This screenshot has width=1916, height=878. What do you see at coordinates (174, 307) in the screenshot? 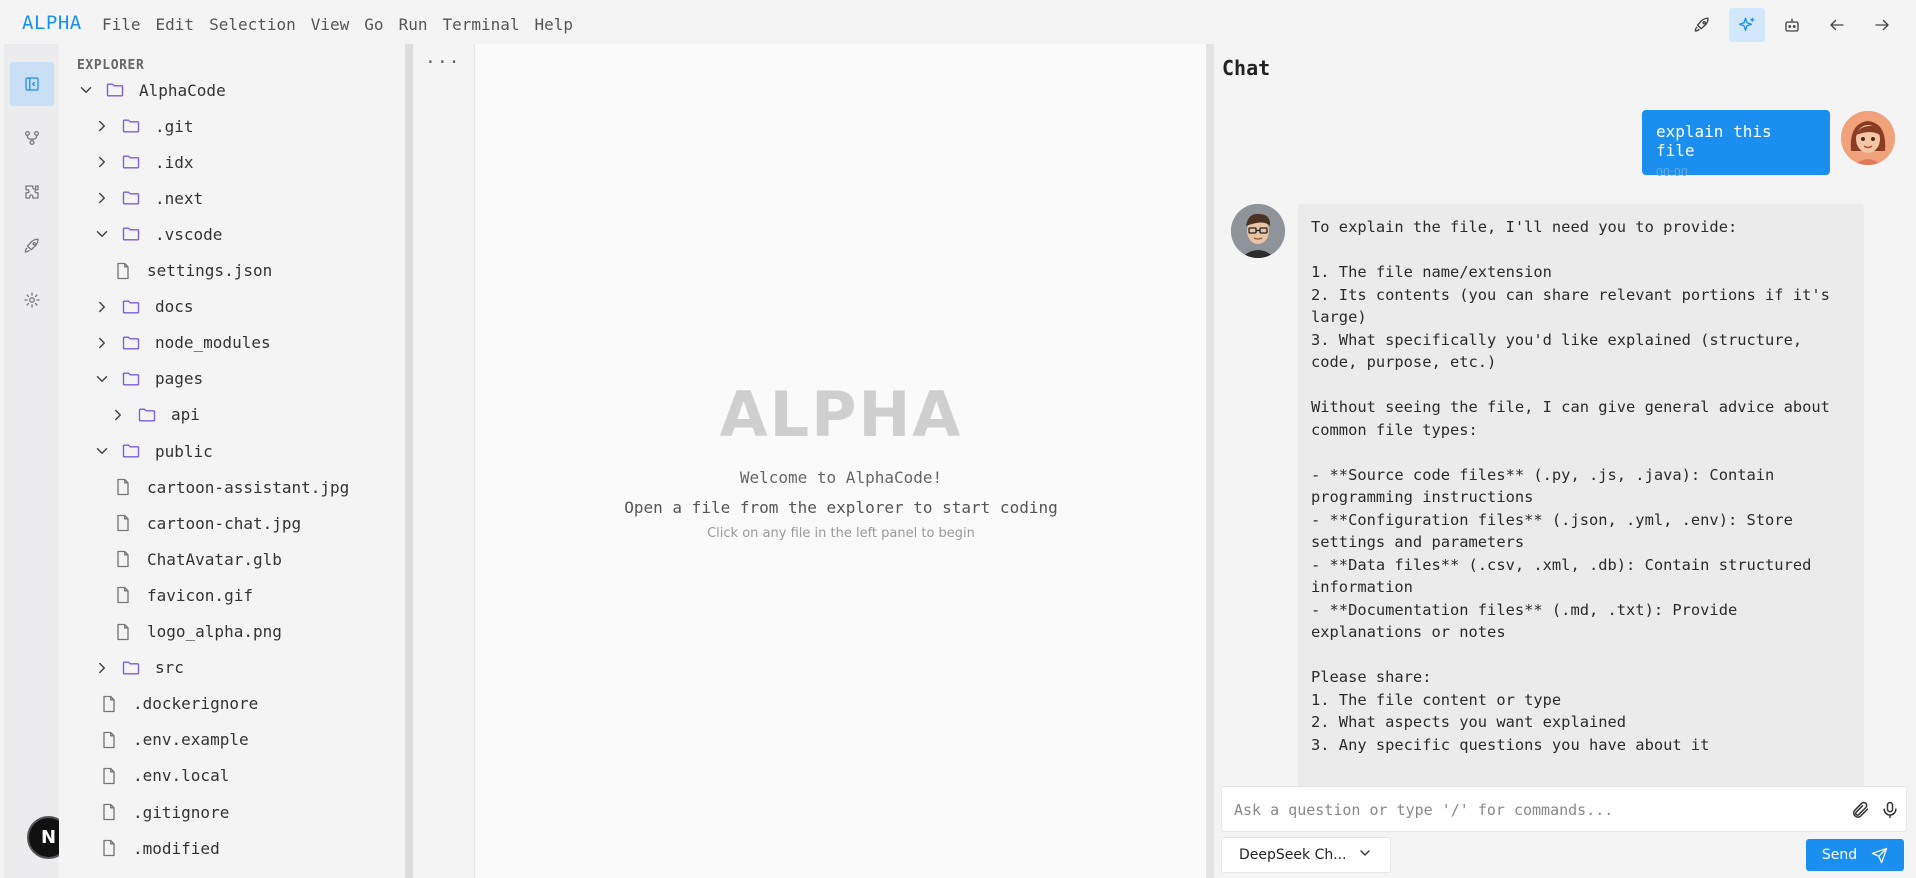
I see `tree-item-label: docs` at bounding box center [174, 307].